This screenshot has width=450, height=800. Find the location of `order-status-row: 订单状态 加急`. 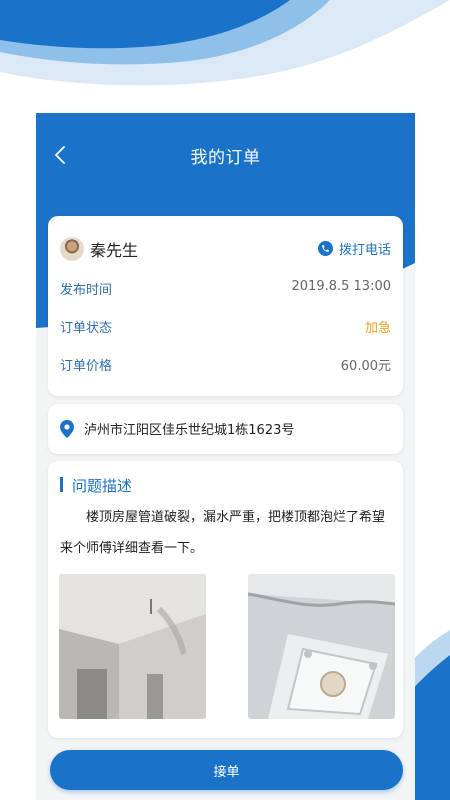

order-status-row: 订单状态 加急 is located at coordinates (225, 328).